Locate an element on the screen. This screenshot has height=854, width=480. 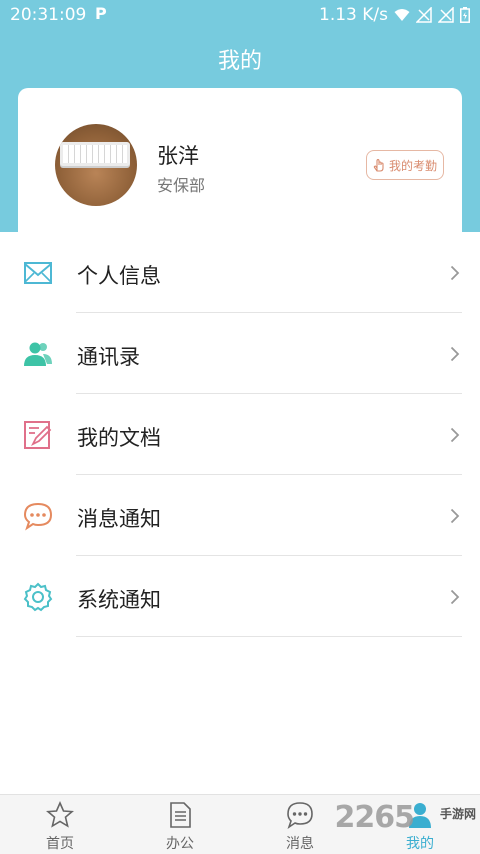
menu-item-system-notifications: 系统通知 is located at coordinates (240, 596).